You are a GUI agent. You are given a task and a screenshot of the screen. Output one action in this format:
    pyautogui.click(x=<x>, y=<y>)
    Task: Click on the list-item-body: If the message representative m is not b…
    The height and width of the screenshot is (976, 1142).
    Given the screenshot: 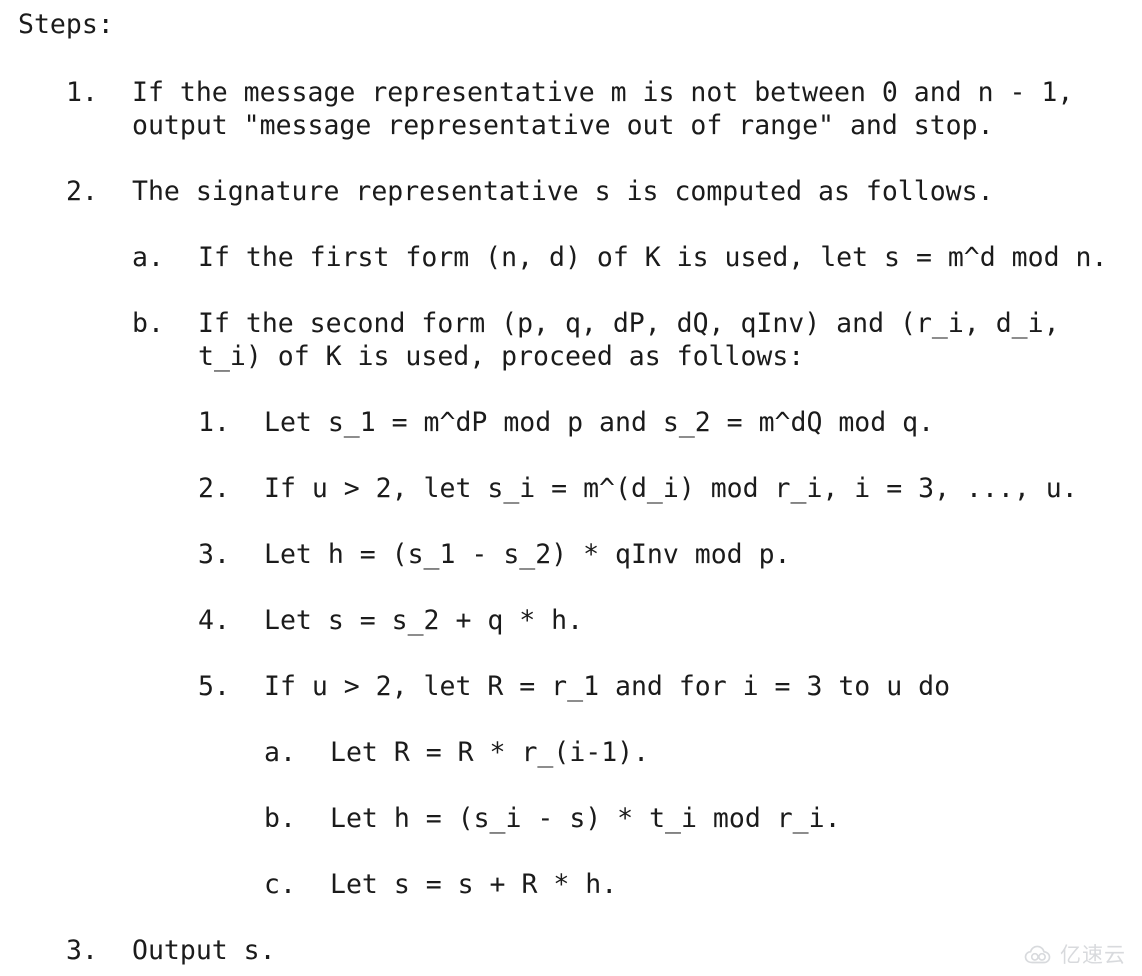 What is the action you would take?
    pyautogui.click(x=602, y=109)
    